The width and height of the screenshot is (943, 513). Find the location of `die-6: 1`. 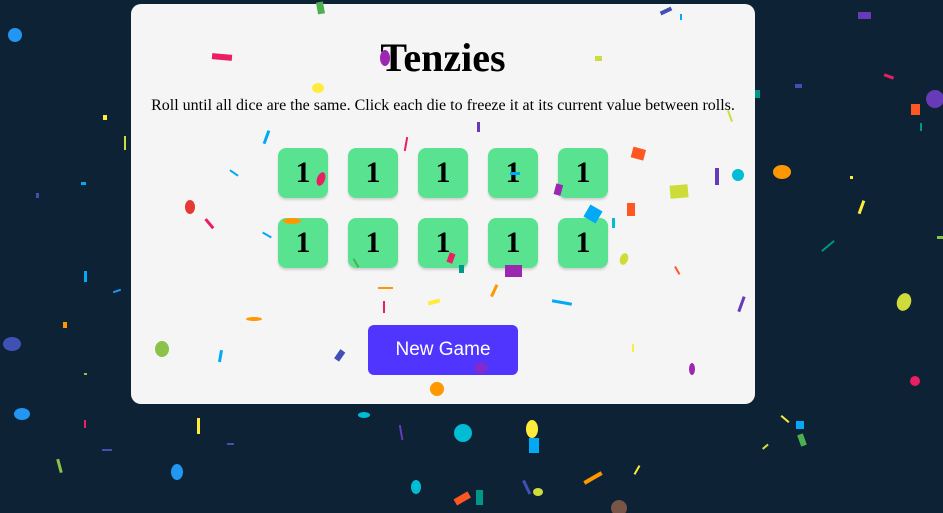

die-6: 1 is located at coordinates (303, 243).